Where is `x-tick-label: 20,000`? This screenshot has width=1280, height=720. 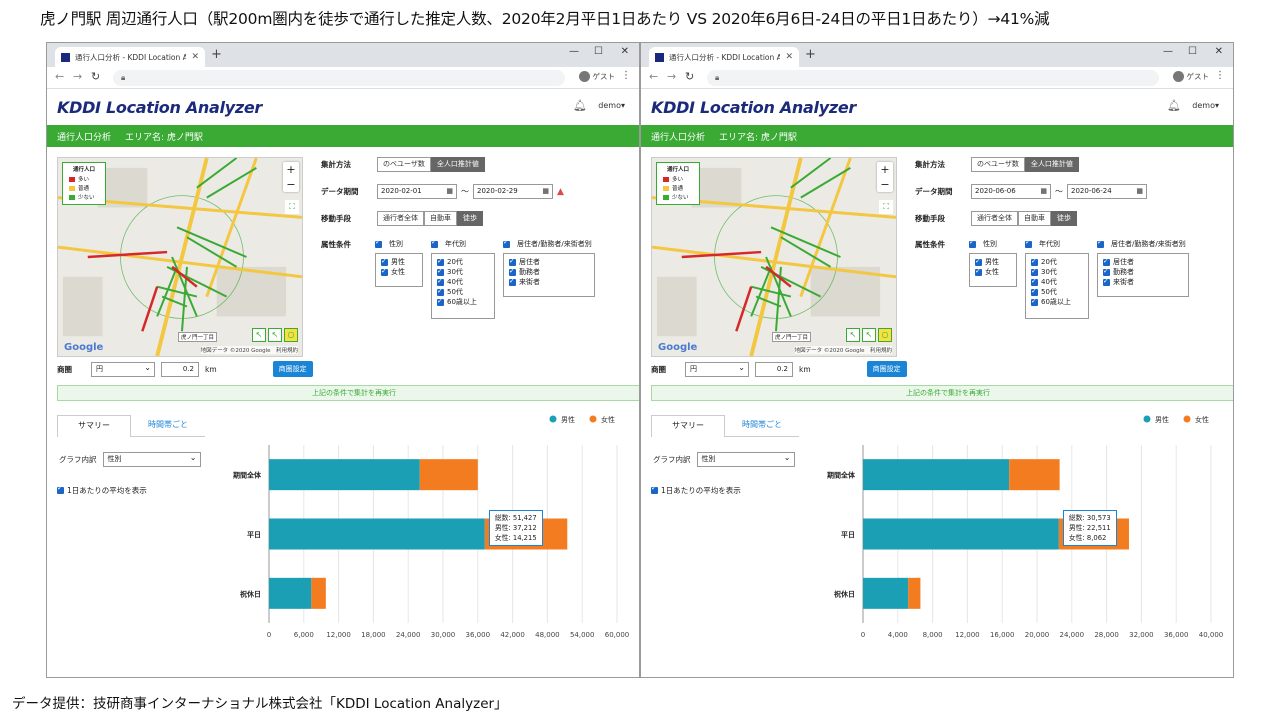 x-tick-label: 20,000 is located at coordinates (1037, 635).